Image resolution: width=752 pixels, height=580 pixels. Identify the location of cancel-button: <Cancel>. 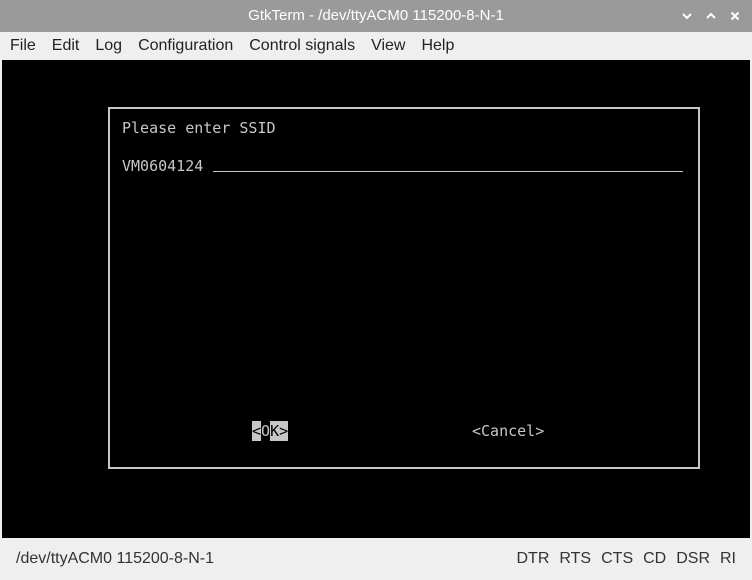
(508, 431).